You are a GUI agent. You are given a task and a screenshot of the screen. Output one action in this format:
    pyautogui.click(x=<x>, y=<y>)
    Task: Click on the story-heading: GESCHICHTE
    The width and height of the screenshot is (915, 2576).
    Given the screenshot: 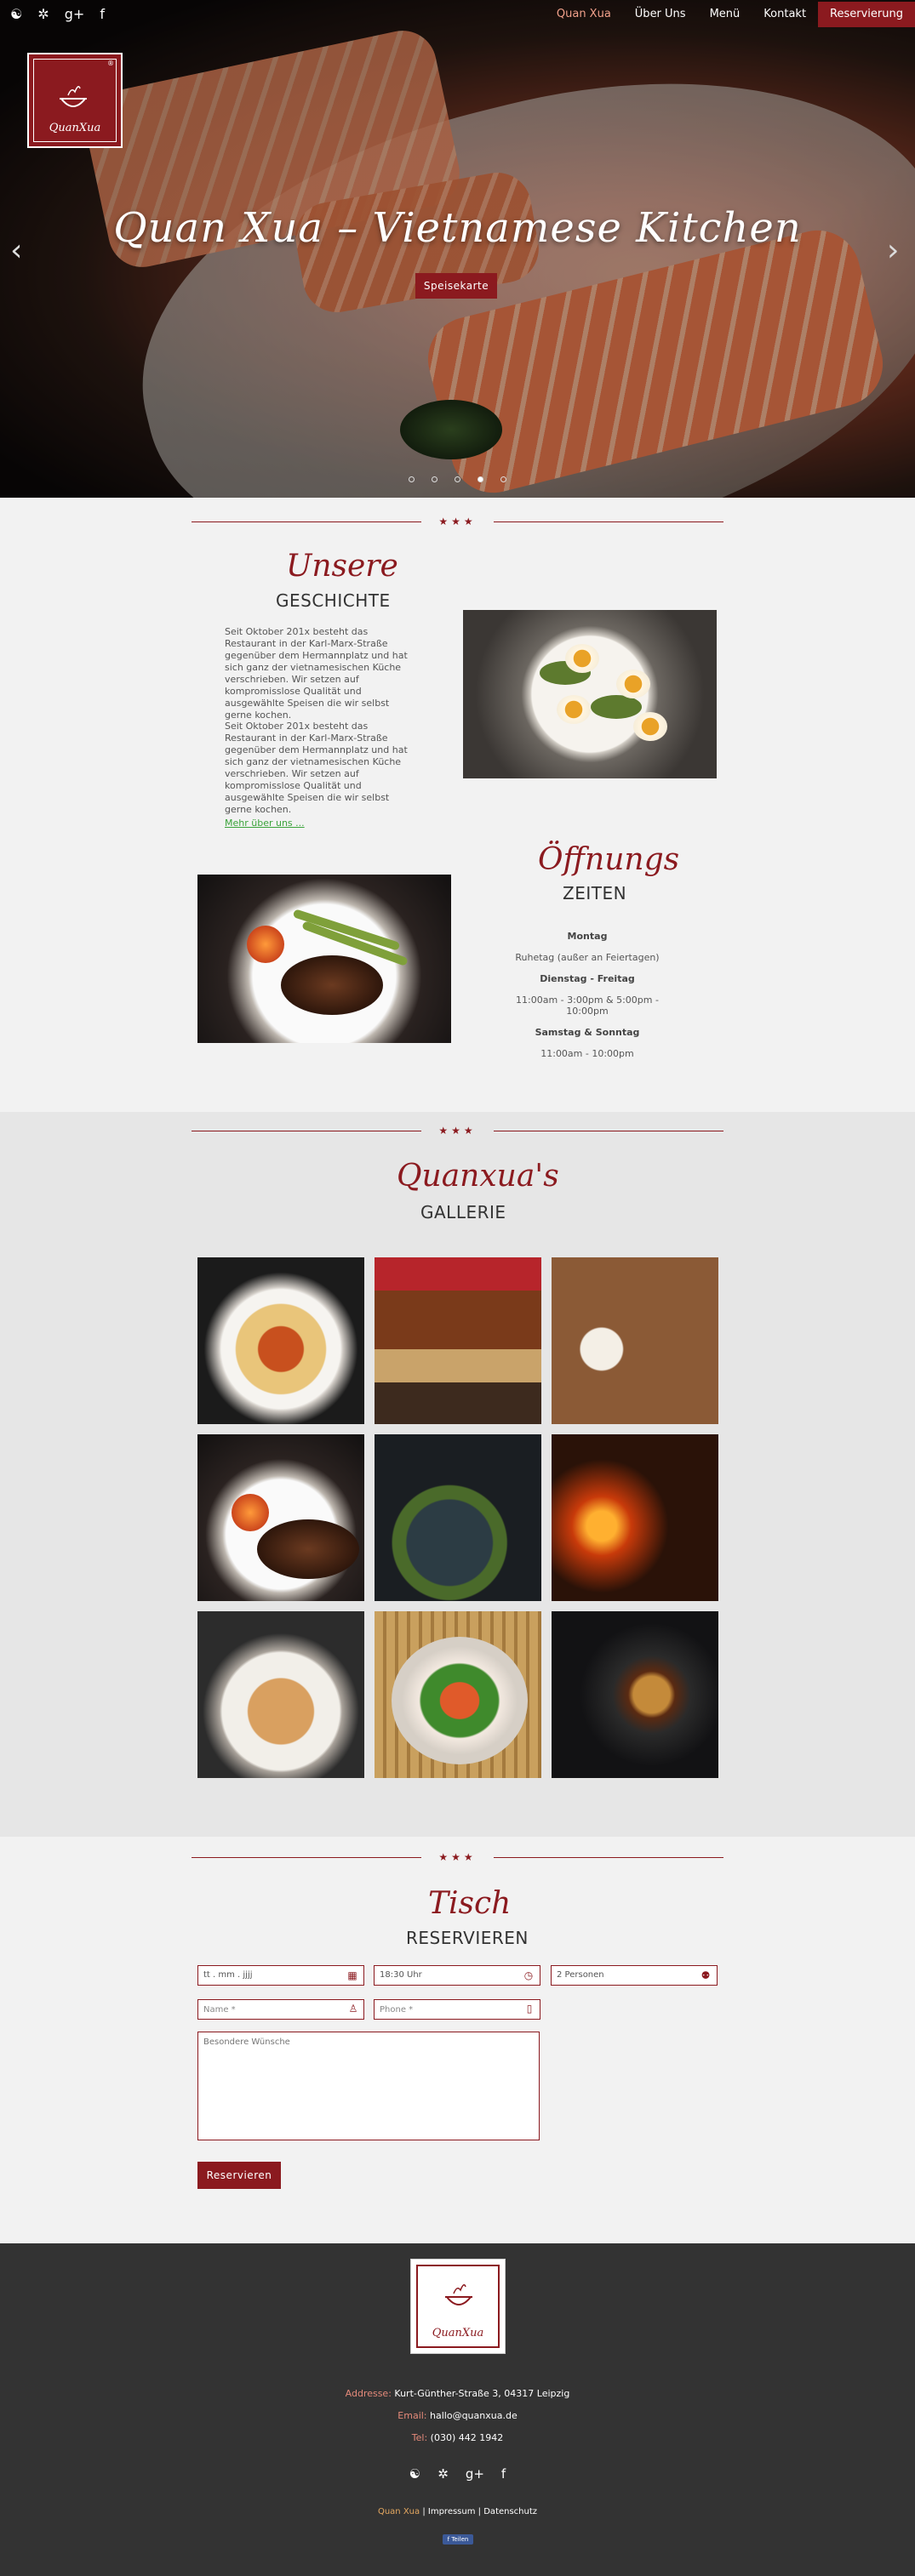 What is the action you would take?
    pyautogui.click(x=333, y=600)
    